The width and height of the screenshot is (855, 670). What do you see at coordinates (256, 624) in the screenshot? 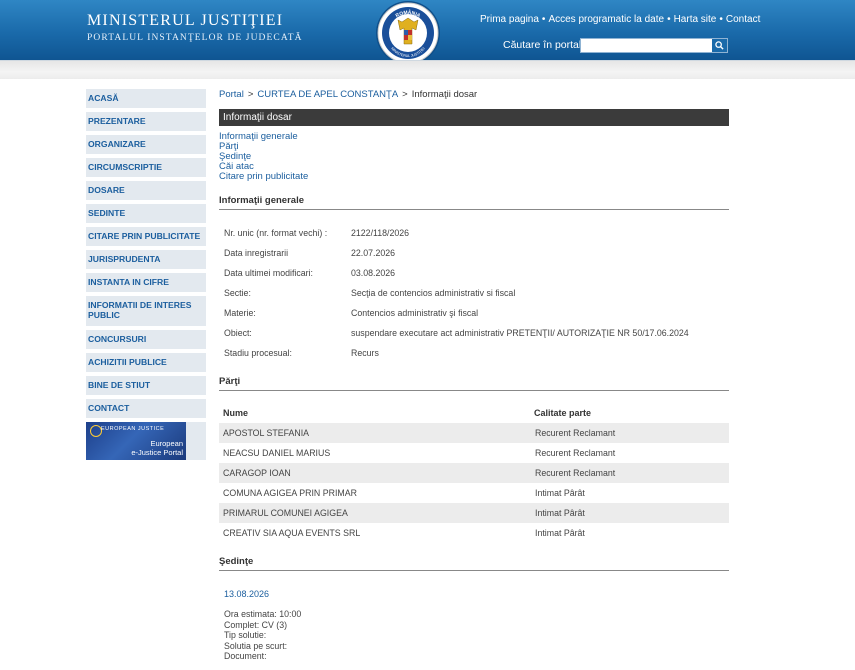
I see `sedinta-complet: Complet: CV (3)` at bounding box center [256, 624].